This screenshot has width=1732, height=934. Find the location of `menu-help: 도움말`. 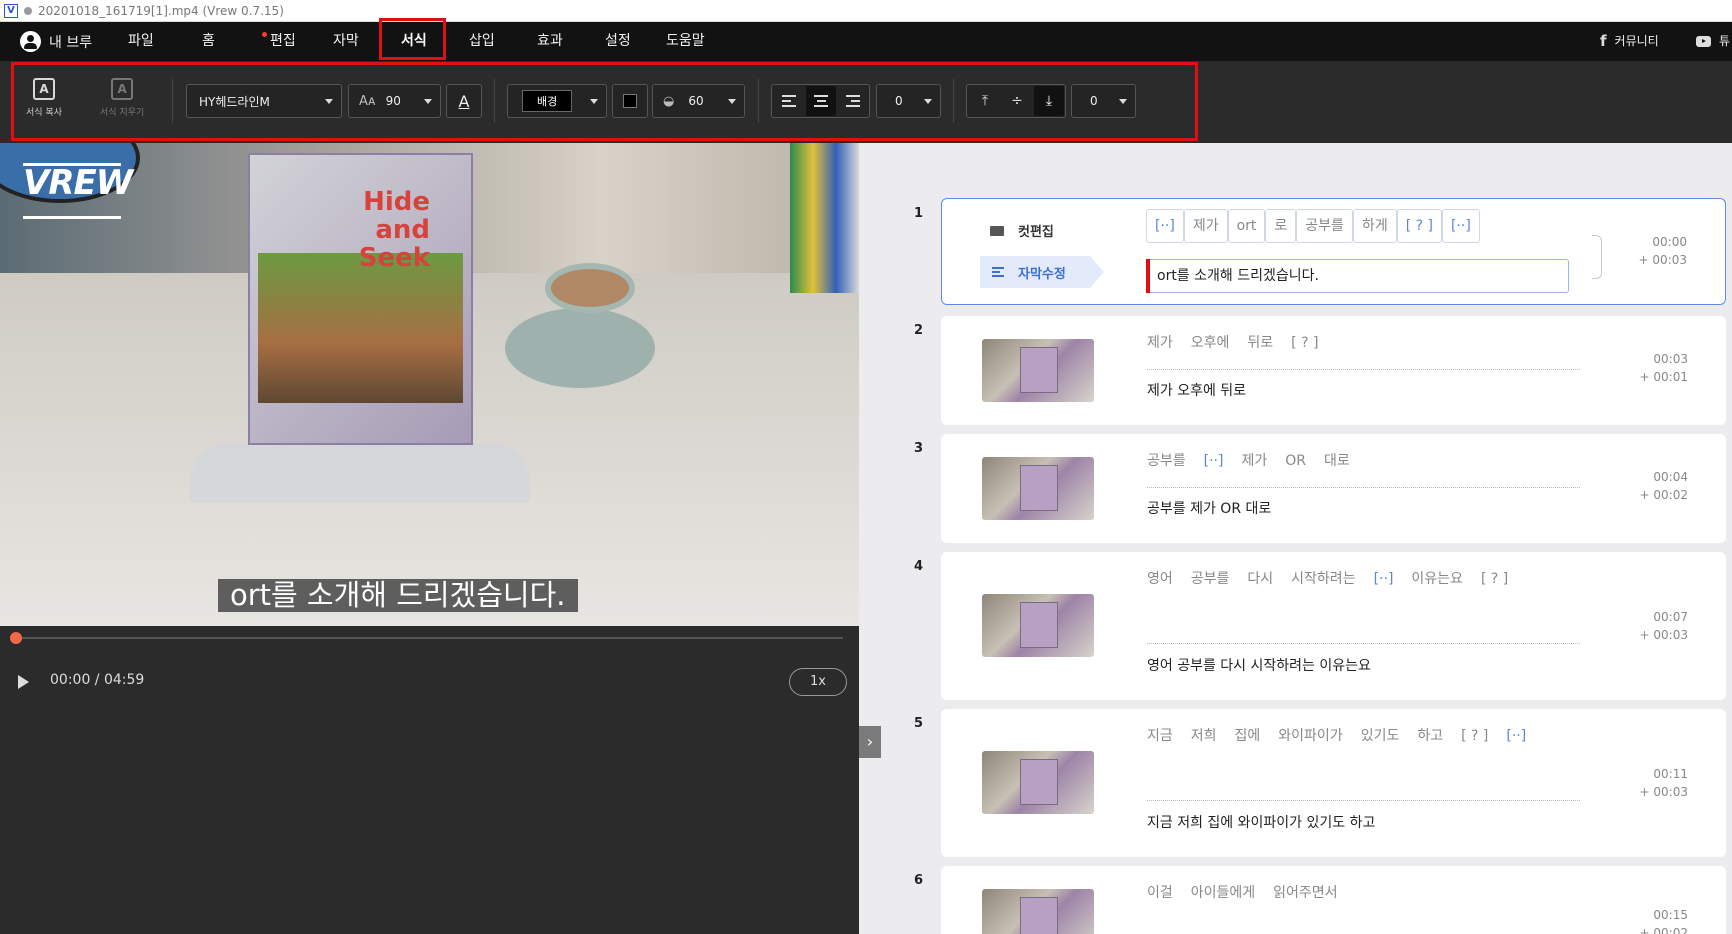

menu-help: 도움말 is located at coordinates (685, 41).